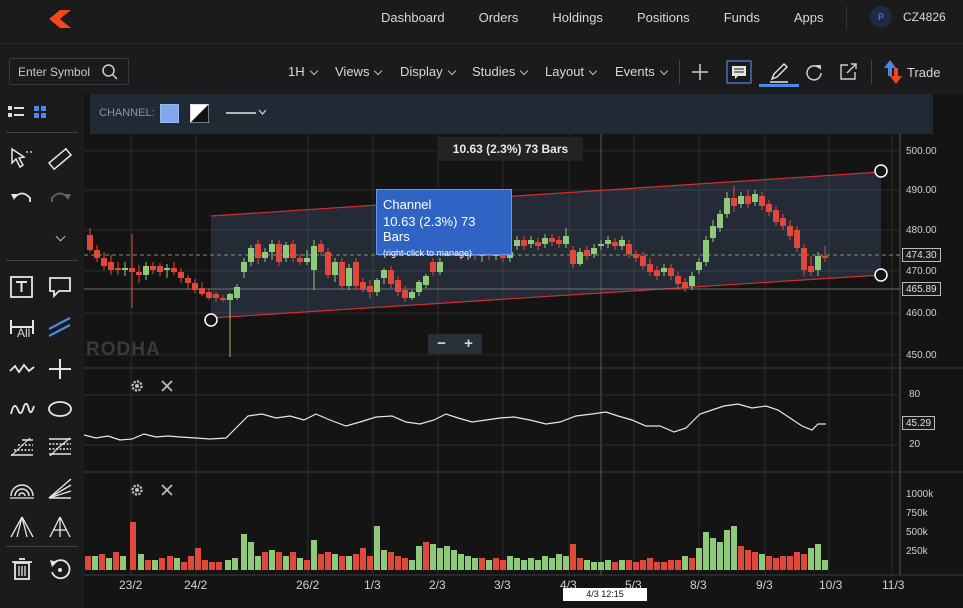 The width and height of the screenshot is (963, 608). What do you see at coordinates (42, 132) in the screenshot?
I see `divider` at bounding box center [42, 132].